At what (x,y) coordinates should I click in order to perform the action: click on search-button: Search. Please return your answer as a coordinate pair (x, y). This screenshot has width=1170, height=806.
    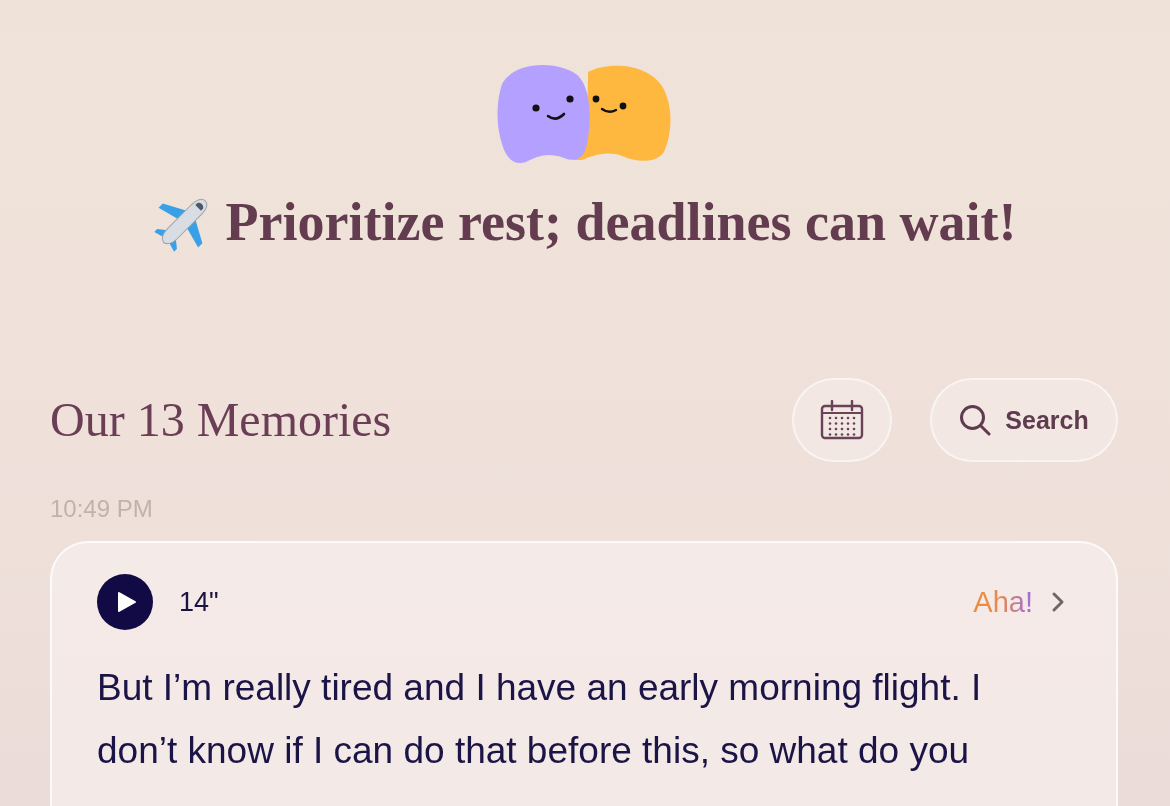
    Looking at the image, I should click on (1024, 420).